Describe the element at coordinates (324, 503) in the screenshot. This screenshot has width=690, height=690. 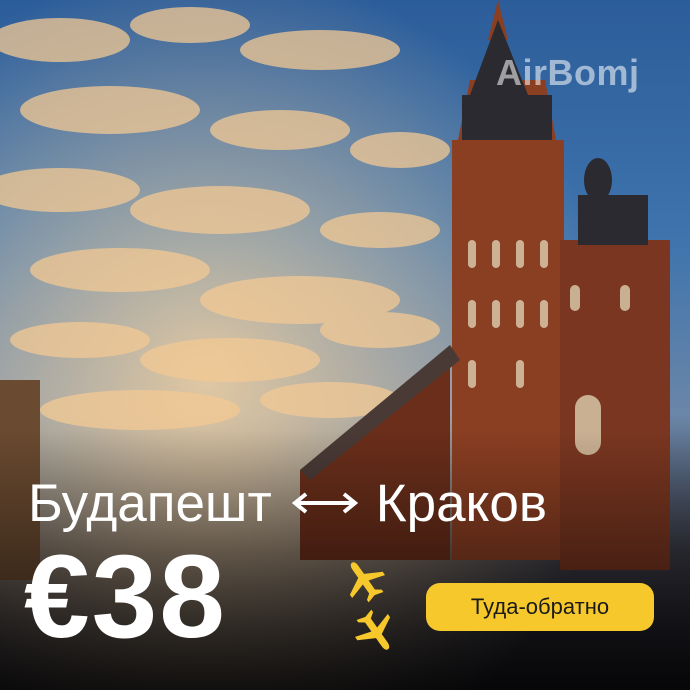
I see `double-arrow-icon` at that location.